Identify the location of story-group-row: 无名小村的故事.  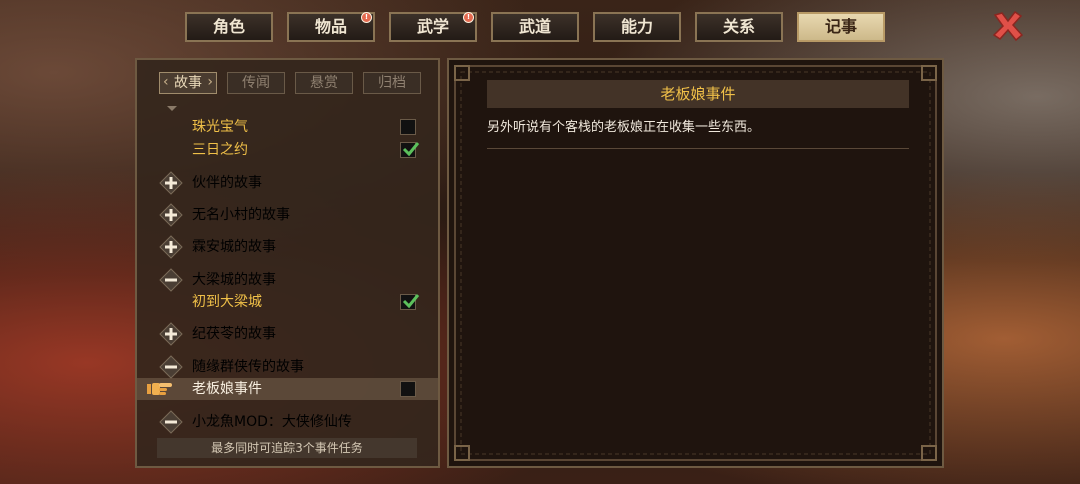
(287, 215).